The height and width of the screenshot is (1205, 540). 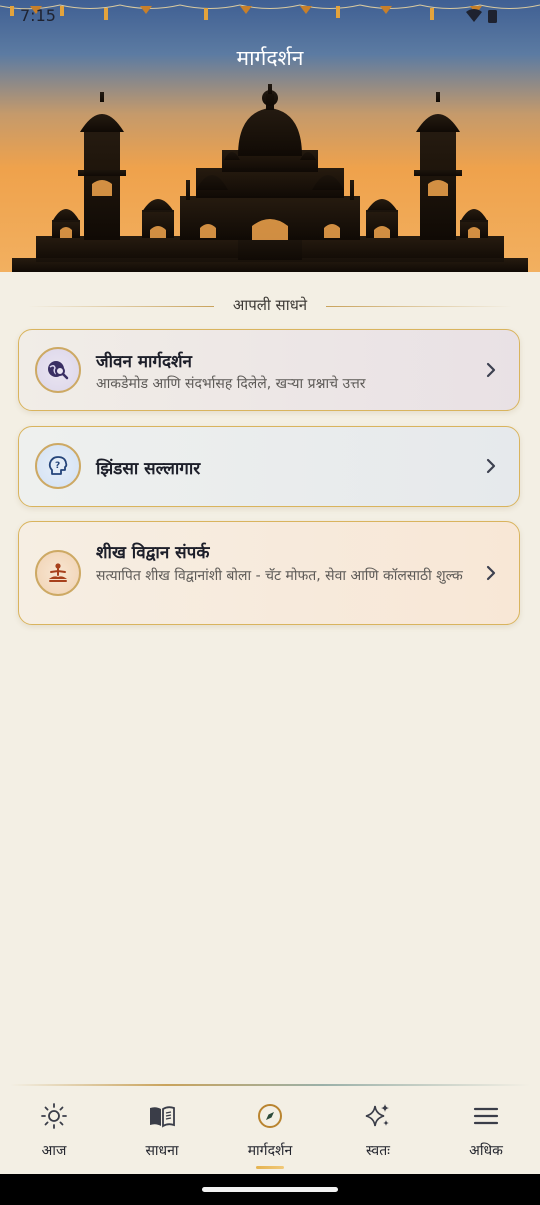 What do you see at coordinates (377, 1115) in the screenshot?
I see `sparkles-icon` at bounding box center [377, 1115].